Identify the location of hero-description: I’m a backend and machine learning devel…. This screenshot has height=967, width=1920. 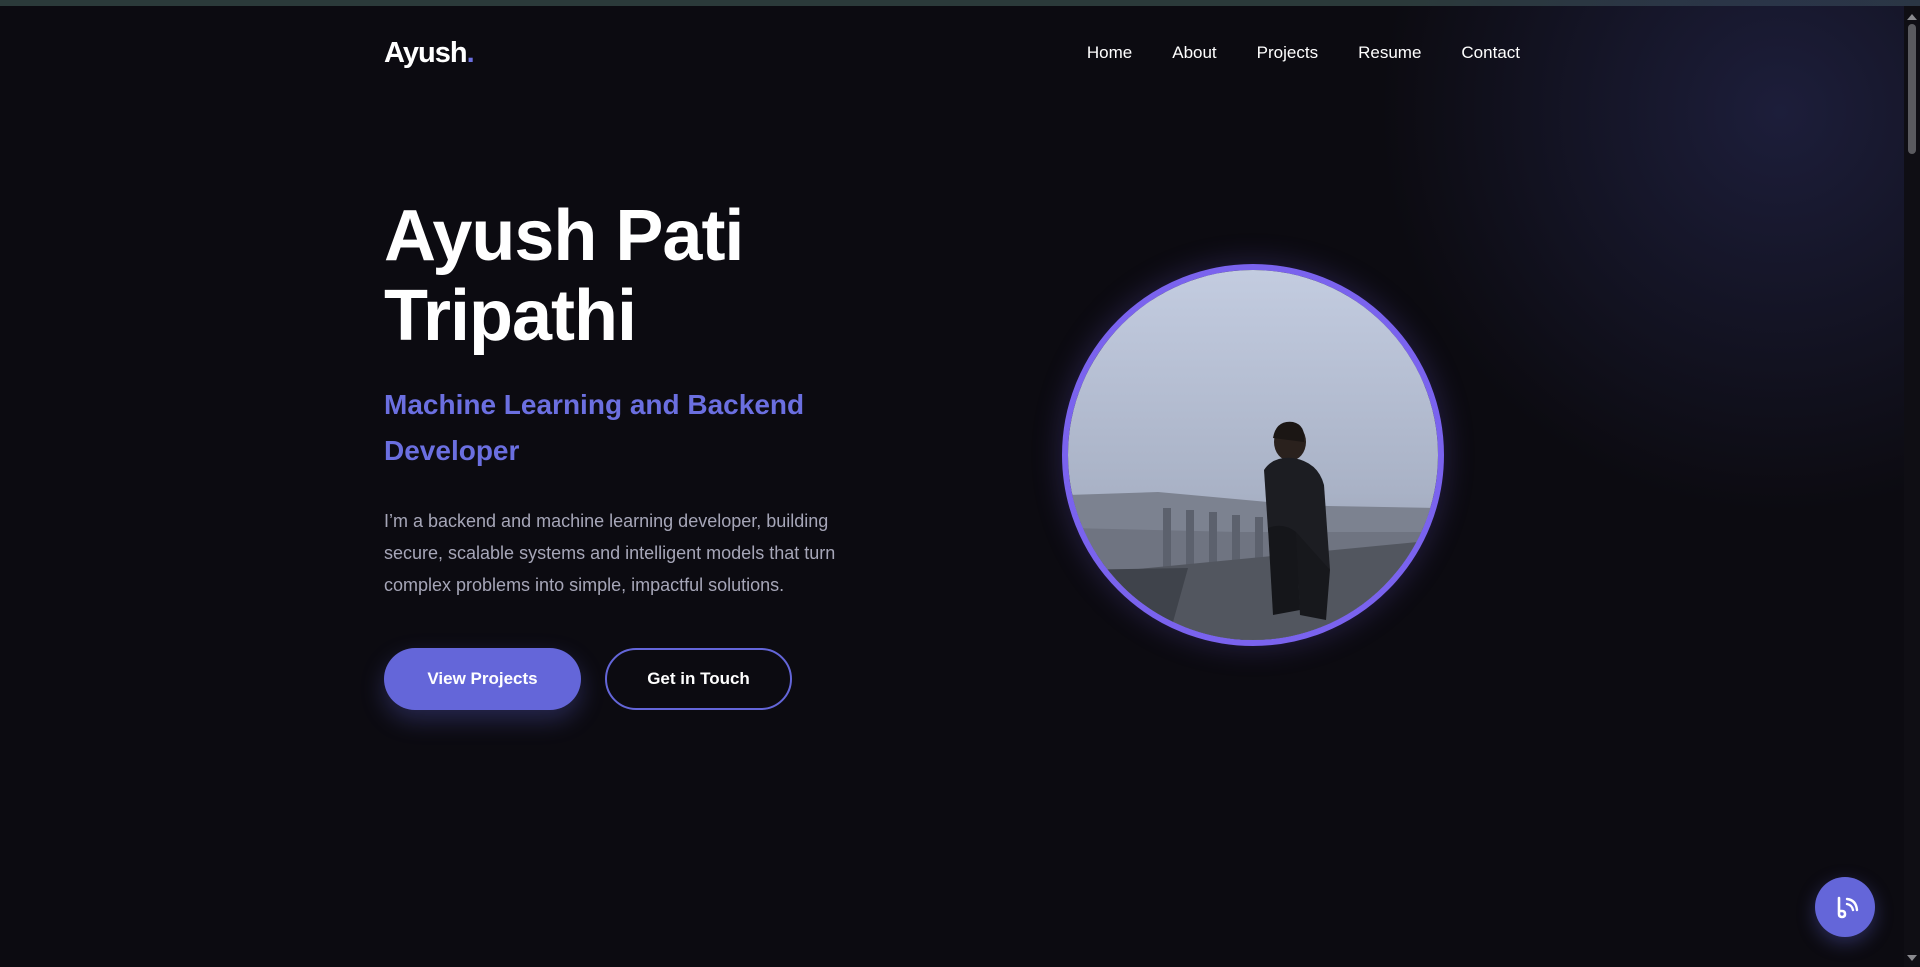
(610, 553).